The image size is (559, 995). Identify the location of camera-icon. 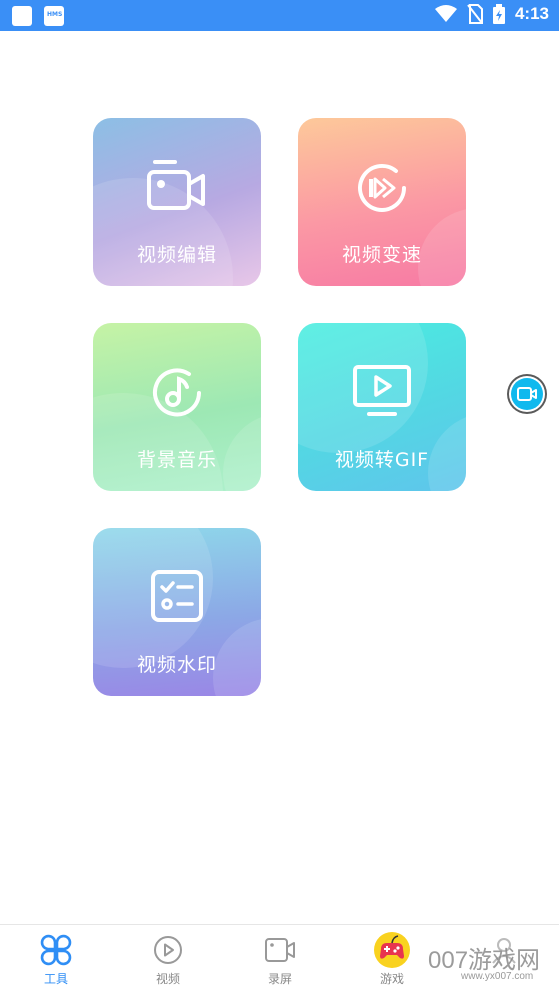
(280, 950).